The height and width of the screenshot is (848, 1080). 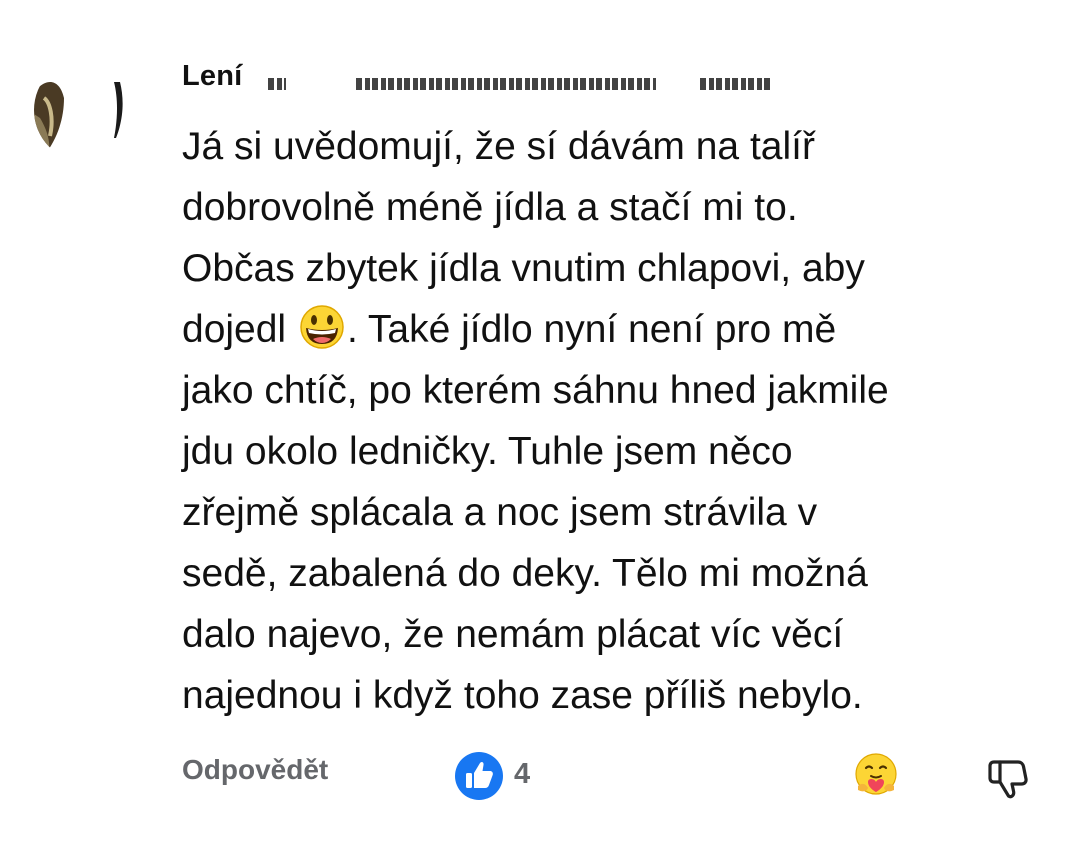 What do you see at coordinates (255, 770) in the screenshot?
I see `reply-button: Odpovědět` at bounding box center [255, 770].